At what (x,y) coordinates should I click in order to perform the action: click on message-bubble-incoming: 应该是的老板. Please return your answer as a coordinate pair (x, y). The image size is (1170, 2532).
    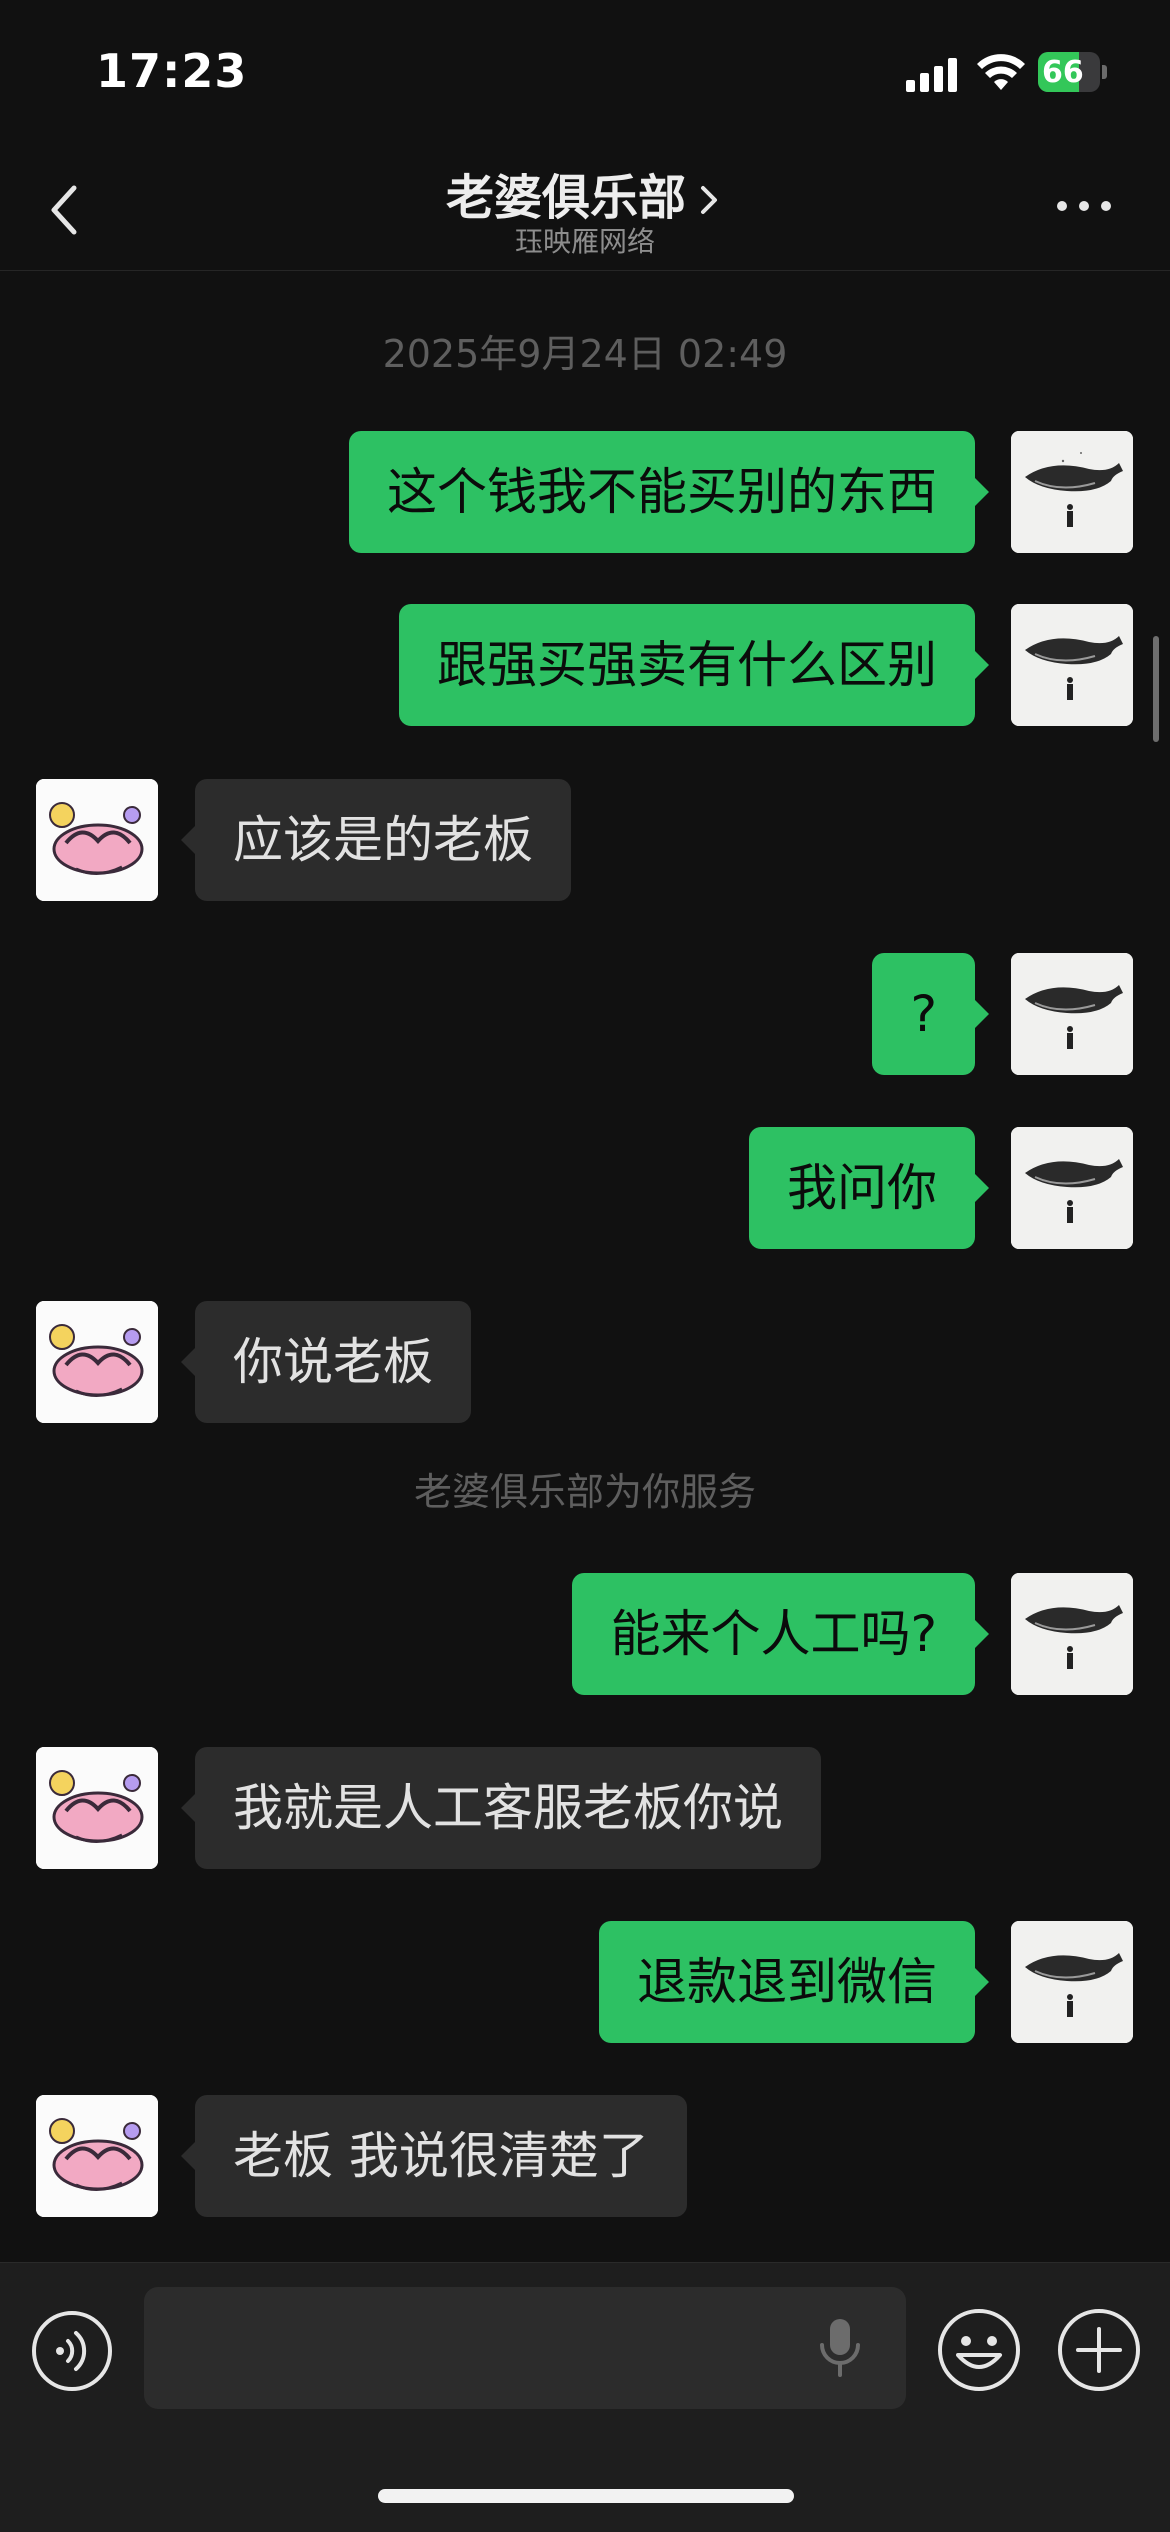
    Looking at the image, I should click on (376, 840).